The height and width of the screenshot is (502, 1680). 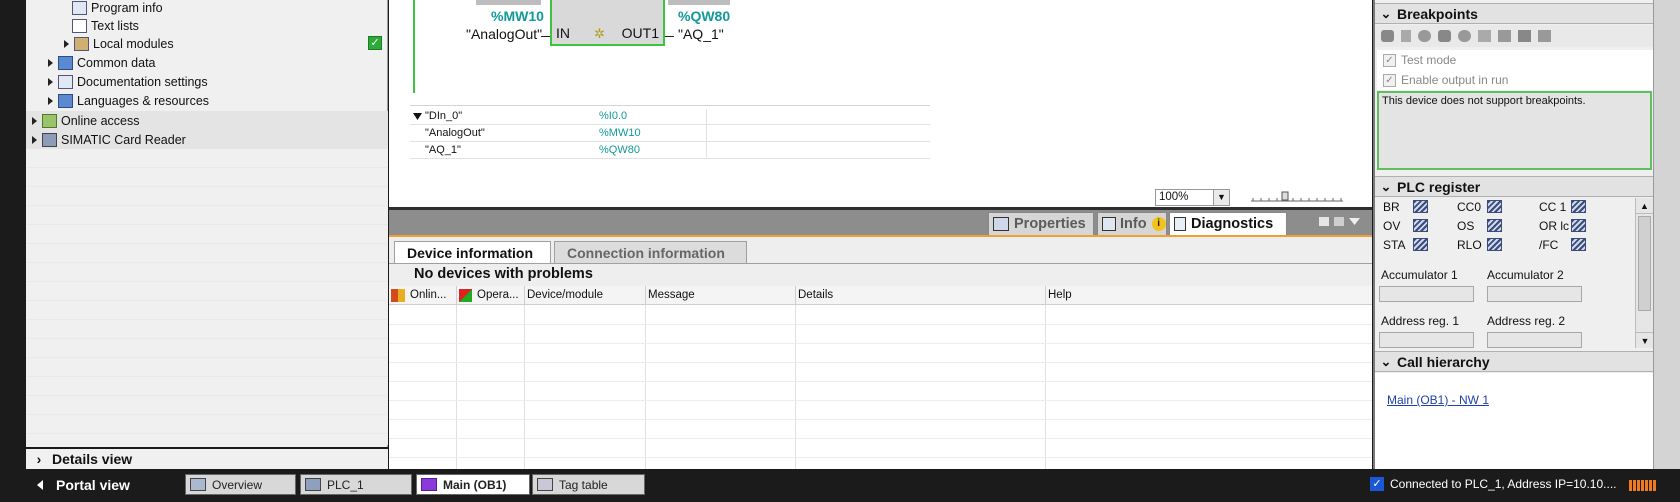 I want to click on step-icon, so click(x=1406, y=36).